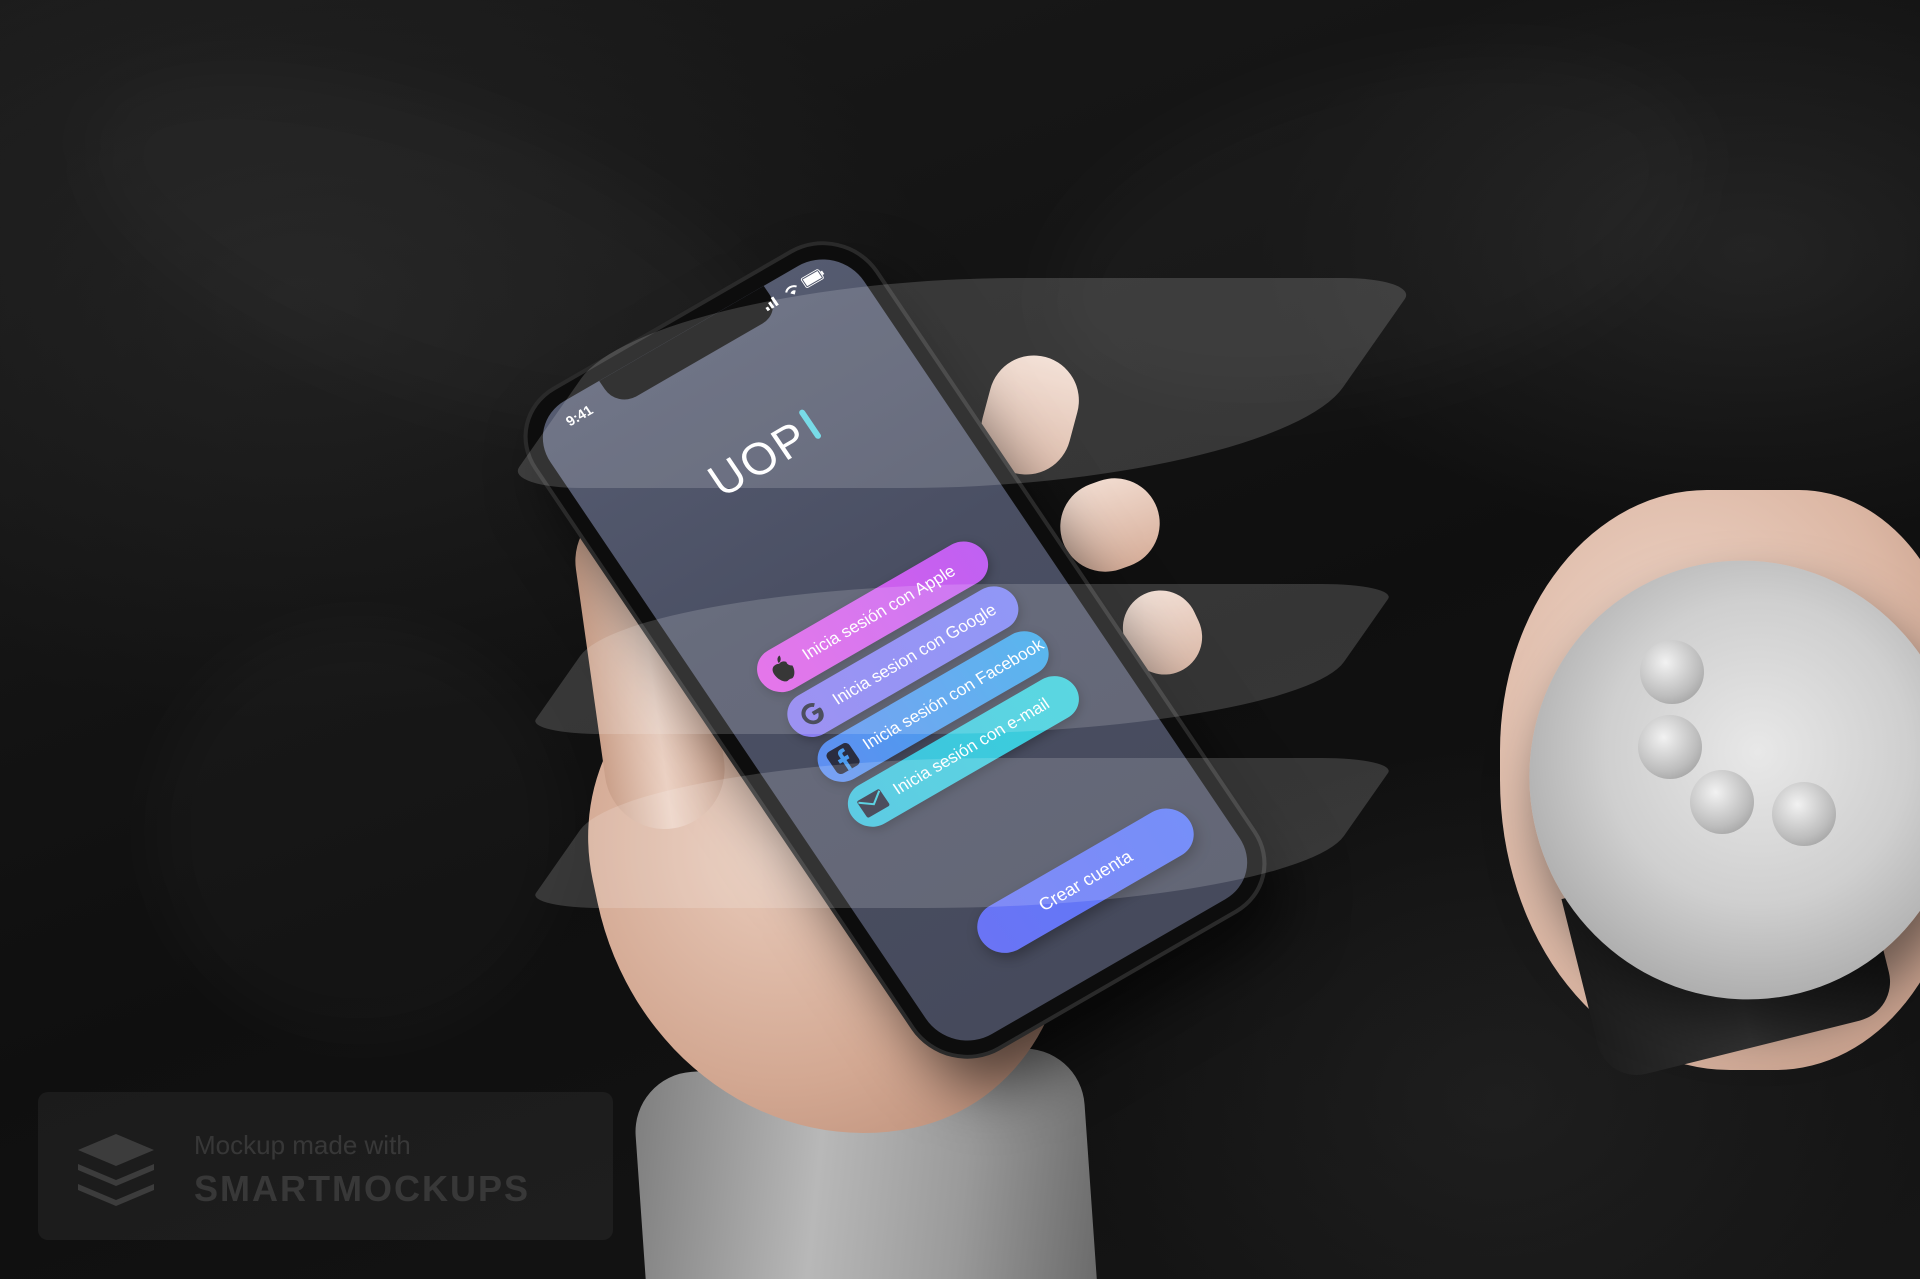  What do you see at coordinates (362, 1188) in the screenshot?
I see `watermark-brand: SMARTMOCKUPS` at bounding box center [362, 1188].